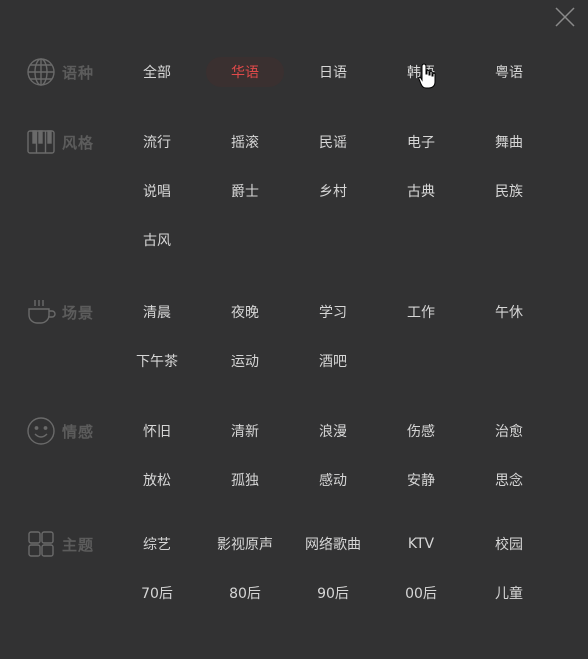 Image resolution: width=588 pixels, height=659 pixels. What do you see at coordinates (245, 312) in the screenshot?
I see `tag-night: 夜晚` at bounding box center [245, 312].